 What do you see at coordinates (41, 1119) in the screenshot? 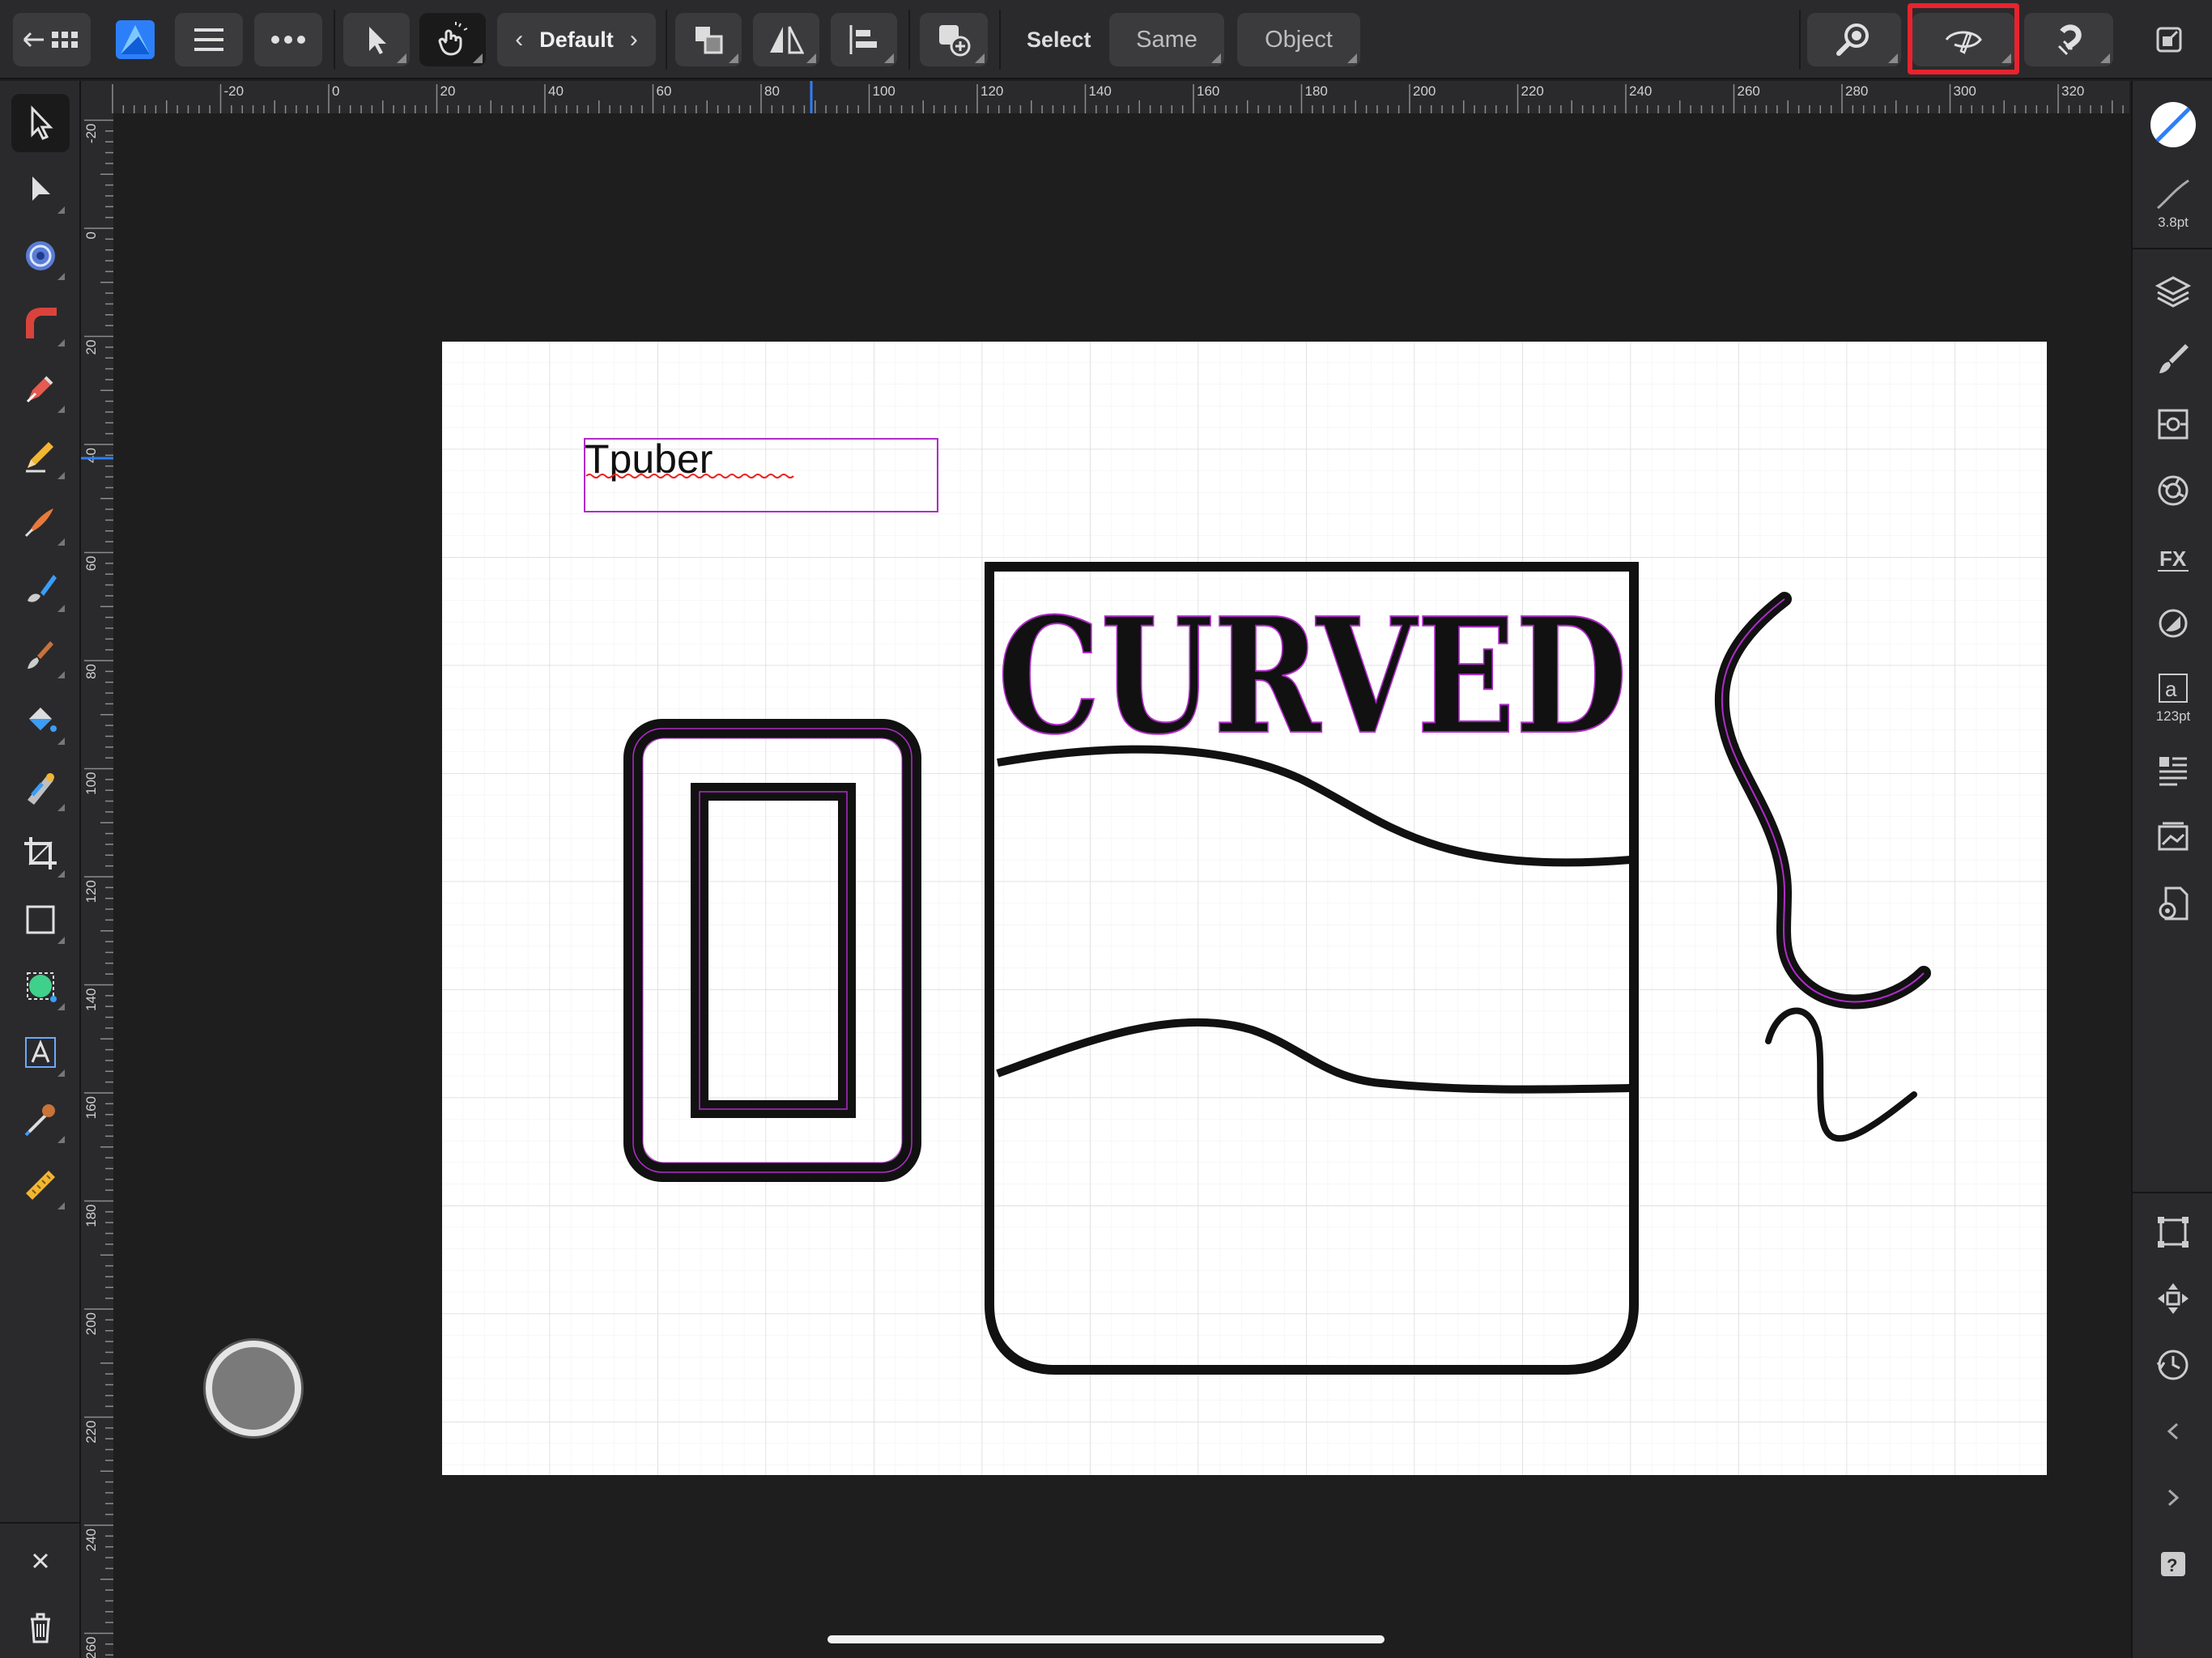
I see `color-picker-tool` at bounding box center [41, 1119].